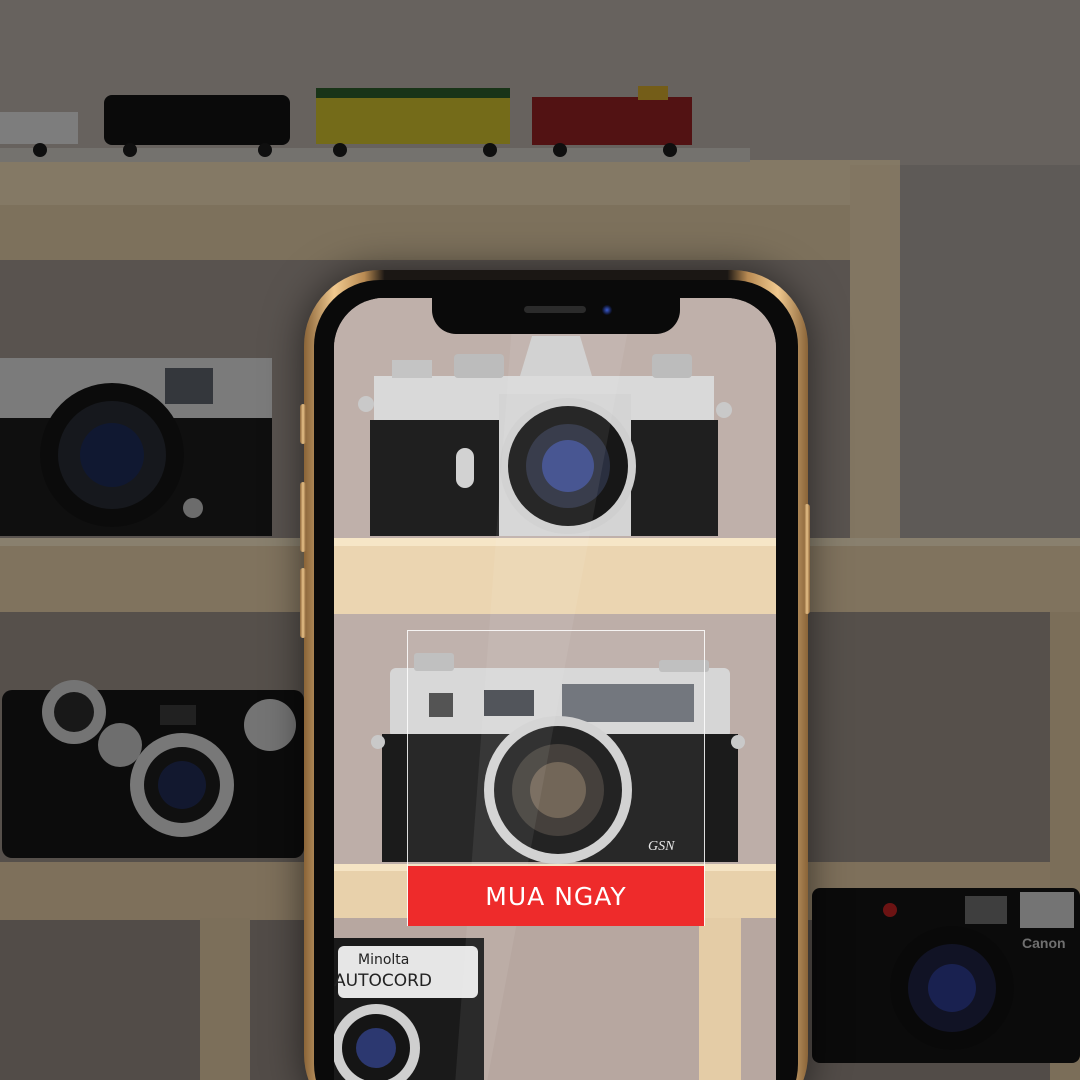 This screenshot has width=1080, height=1080. What do you see at coordinates (383, 981) in the screenshot?
I see `minolta-model-text: AUTOCORD` at bounding box center [383, 981].